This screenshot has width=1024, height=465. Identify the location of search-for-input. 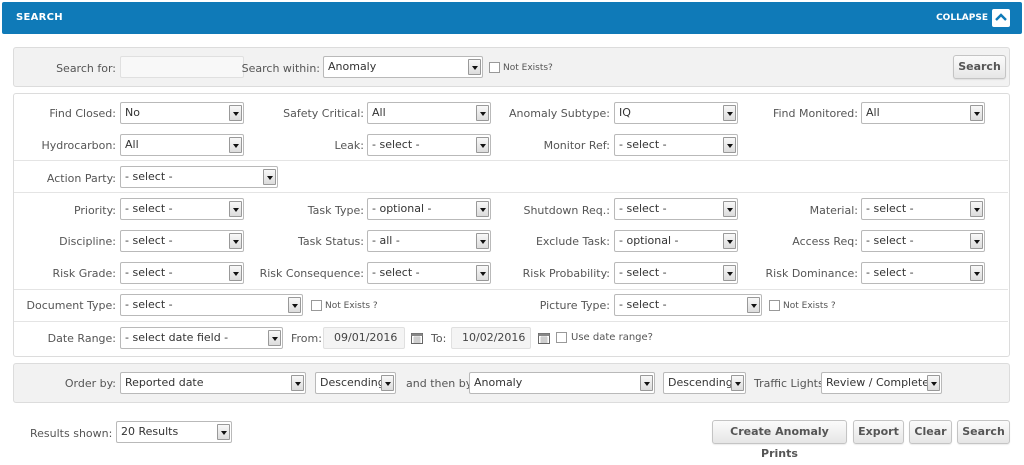
(182, 67).